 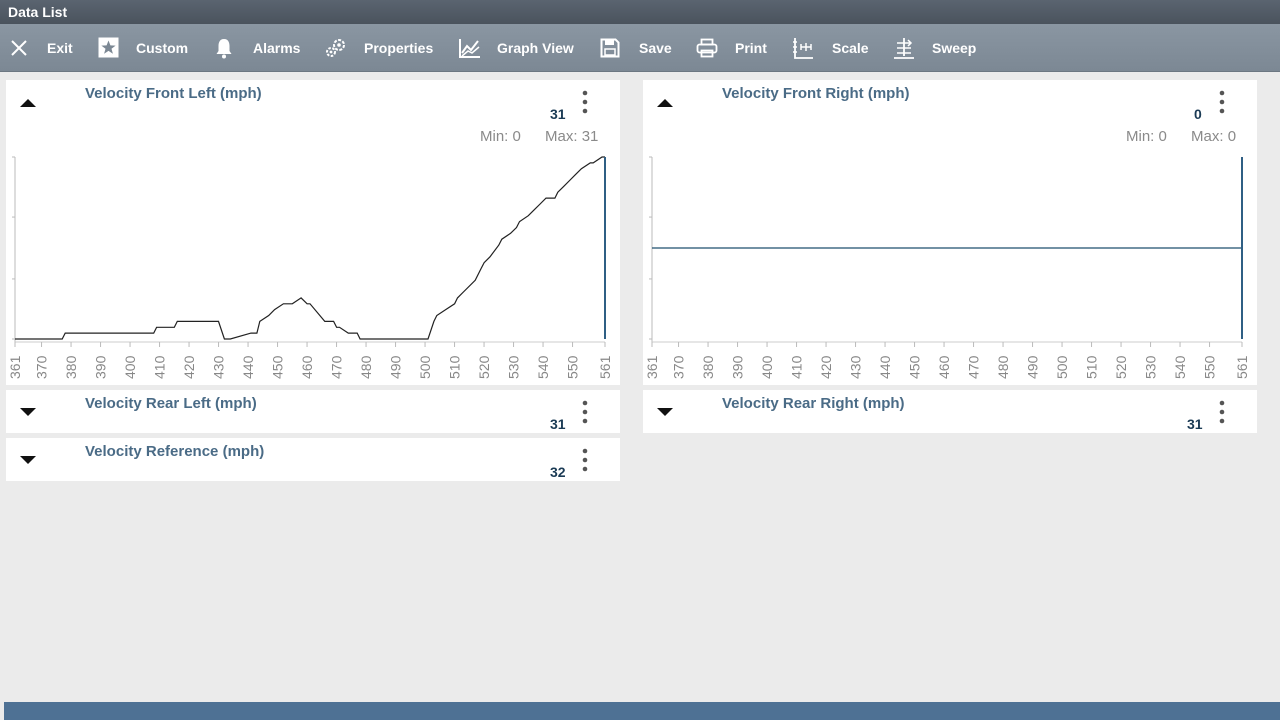 What do you see at coordinates (707, 47) in the screenshot?
I see `printer-icon` at bounding box center [707, 47].